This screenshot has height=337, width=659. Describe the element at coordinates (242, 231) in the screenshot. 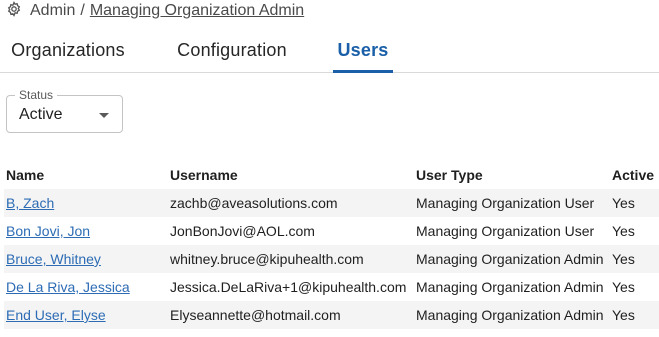

I see `username-cell: JonBonJovi@AOL.com` at that location.